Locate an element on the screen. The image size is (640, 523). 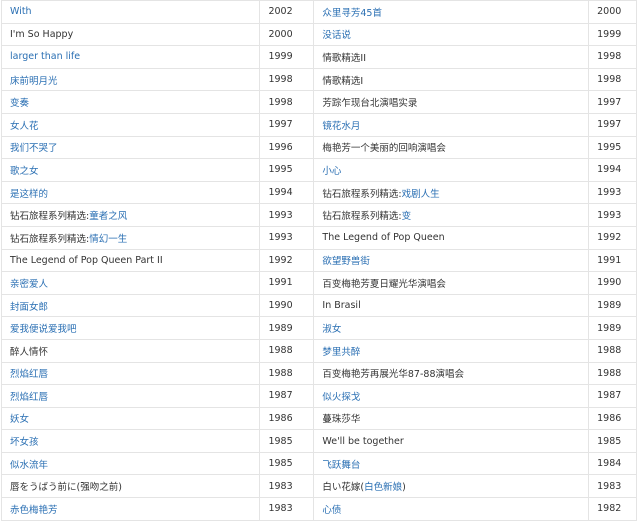
album-text: 梅艳芳一个美丽的回响演唱会 is located at coordinates (384, 149).